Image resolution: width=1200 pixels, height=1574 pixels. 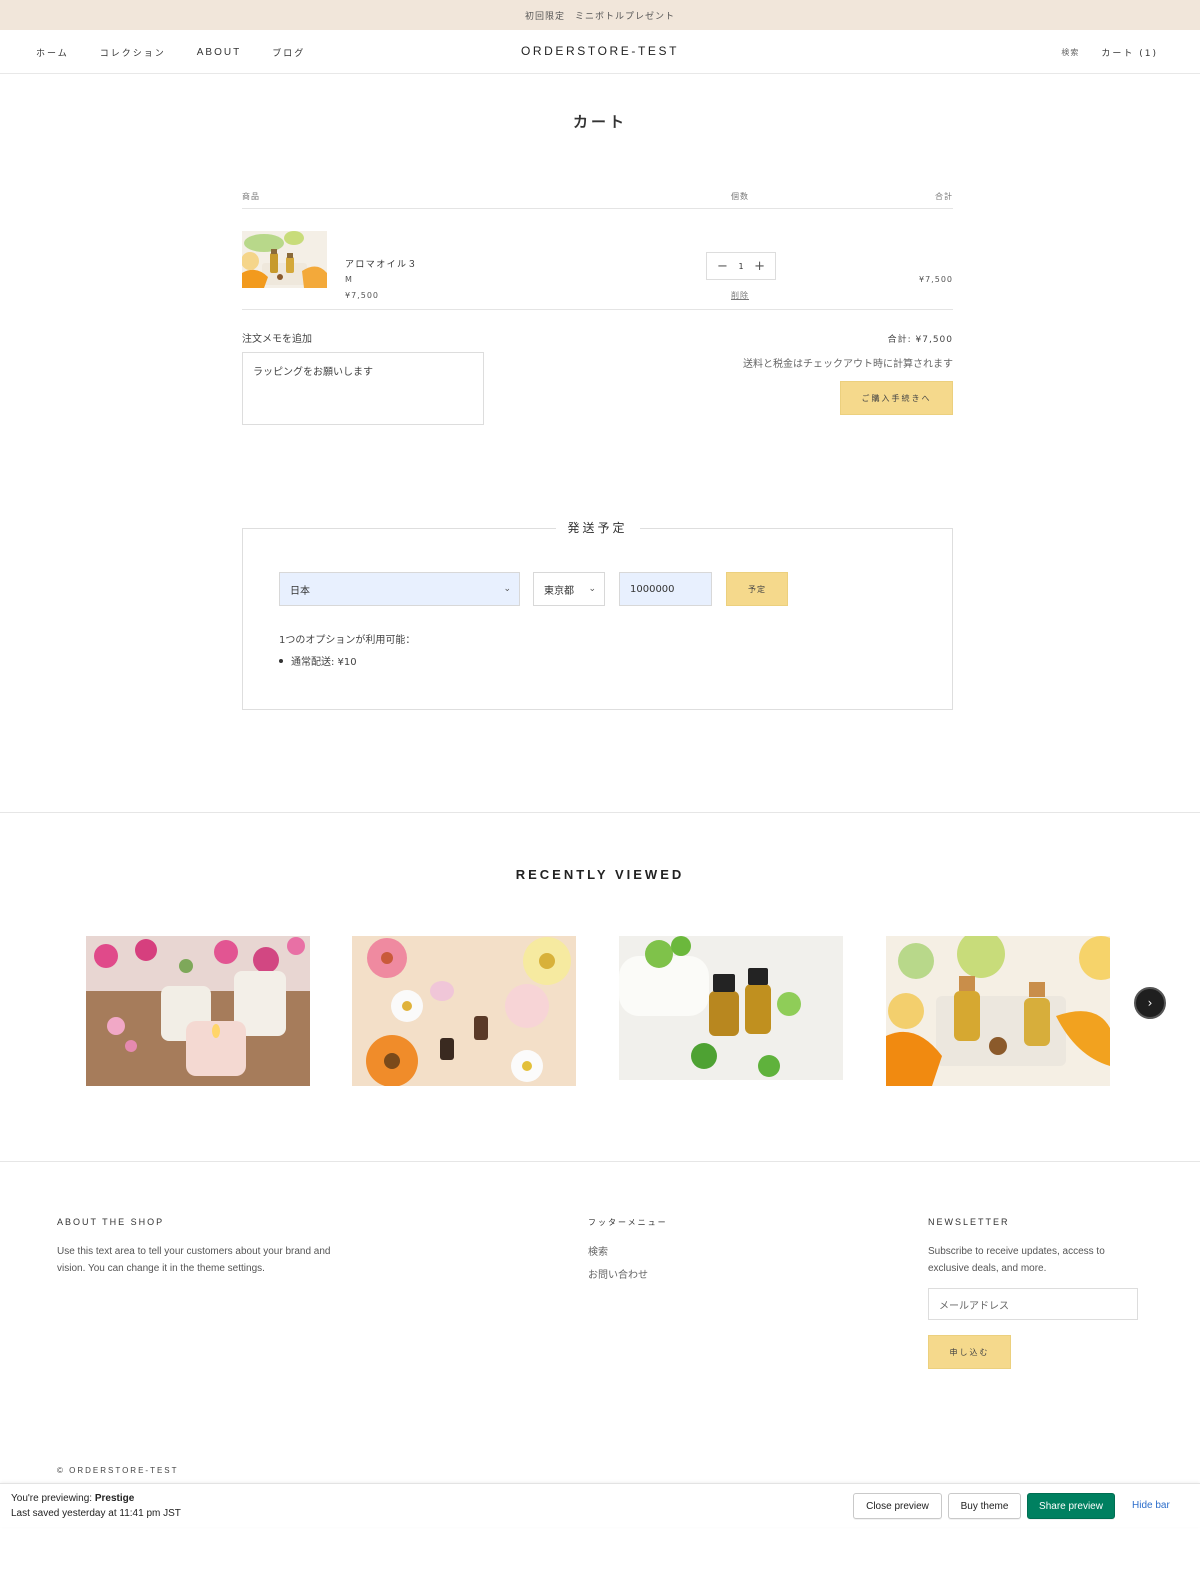 I want to click on mint-oils-image, so click(x=731, y=1008).